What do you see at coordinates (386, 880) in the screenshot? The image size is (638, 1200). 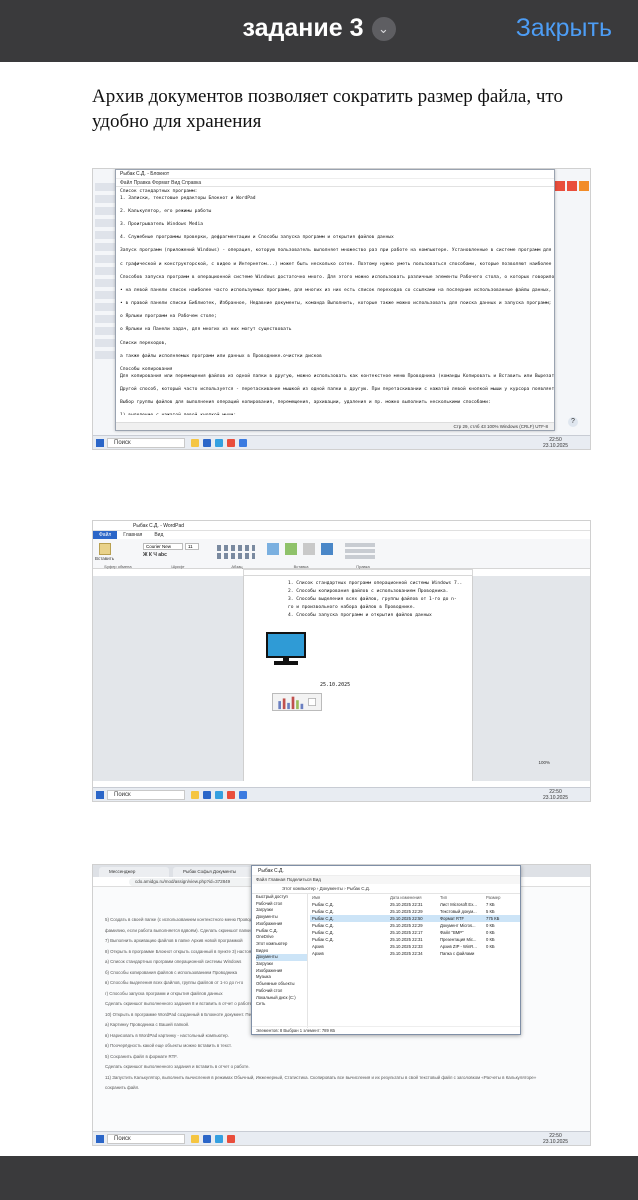 I see `explorer-menu: Файл Главная Поделиться Вид` at bounding box center [386, 880].